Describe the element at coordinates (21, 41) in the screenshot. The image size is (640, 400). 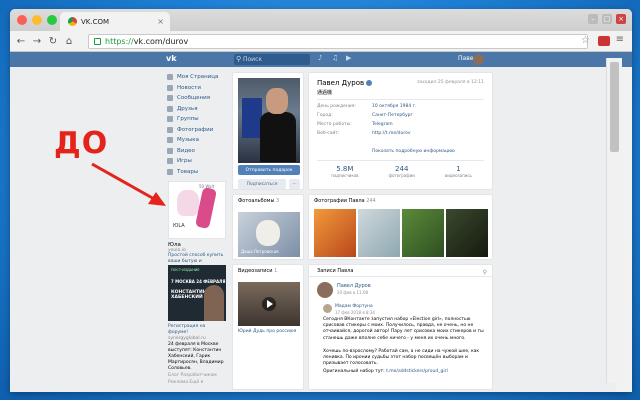
I see `back-arrow-icon: ←` at that location.